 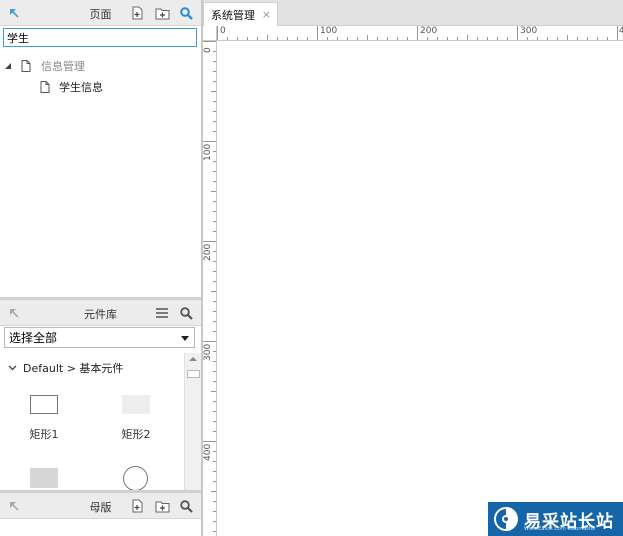 What do you see at coordinates (73, 368) in the screenshot?
I see `library-group-label: Default > 基本元件` at bounding box center [73, 368].